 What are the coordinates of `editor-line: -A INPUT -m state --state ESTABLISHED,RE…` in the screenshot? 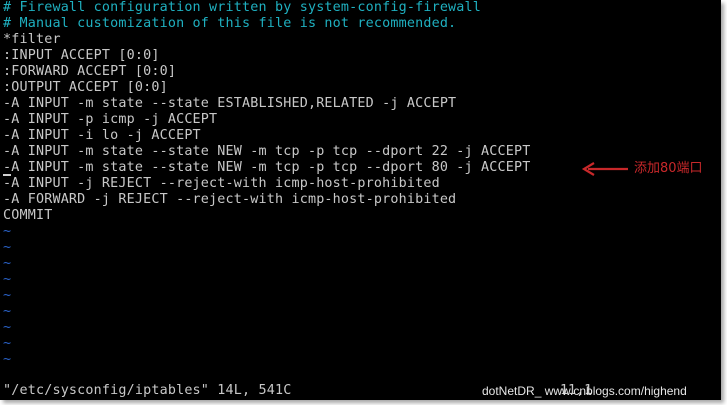 It's located at (229, 104).